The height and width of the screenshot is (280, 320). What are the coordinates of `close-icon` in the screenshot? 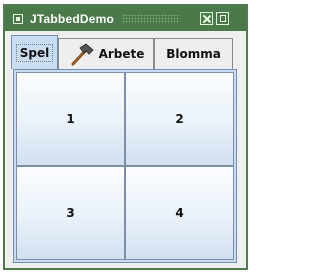 It's located at (206, 18).